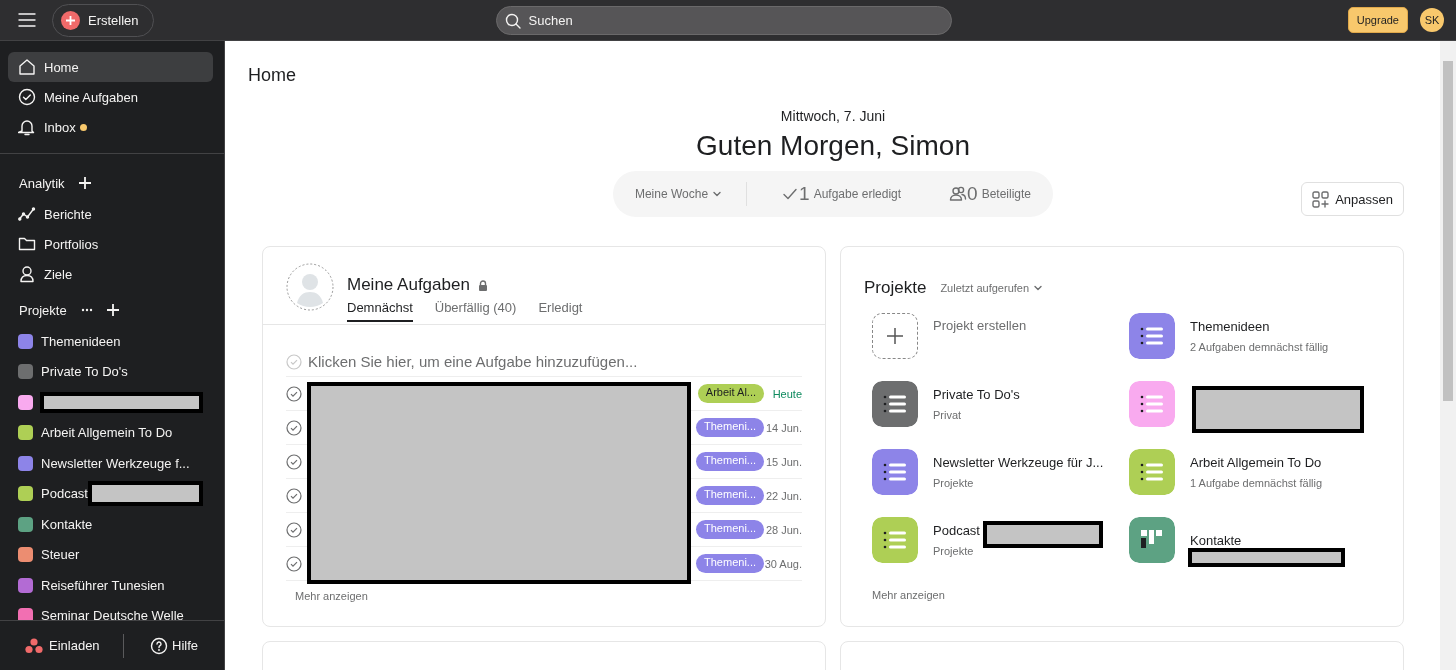 The image size is (1456, 670). I want to click on sidebar-item: Kontakte, so click(110, 524).